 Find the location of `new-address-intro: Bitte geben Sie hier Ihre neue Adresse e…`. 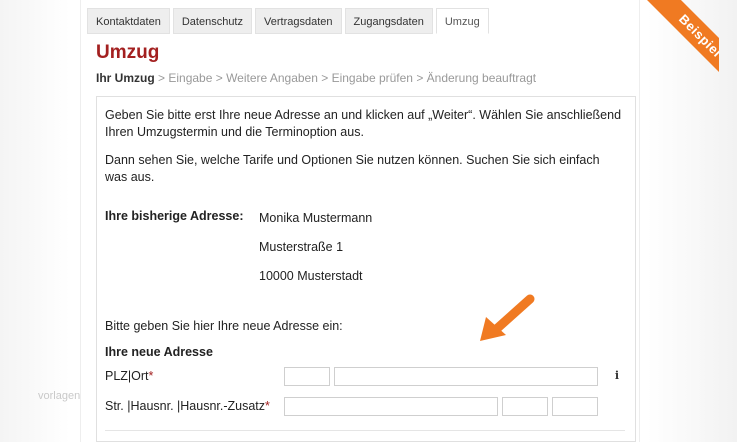

new-address-intro: Bitte geben Sie hier Ihre neue Adresse e… is located at coordinates (224, 326).